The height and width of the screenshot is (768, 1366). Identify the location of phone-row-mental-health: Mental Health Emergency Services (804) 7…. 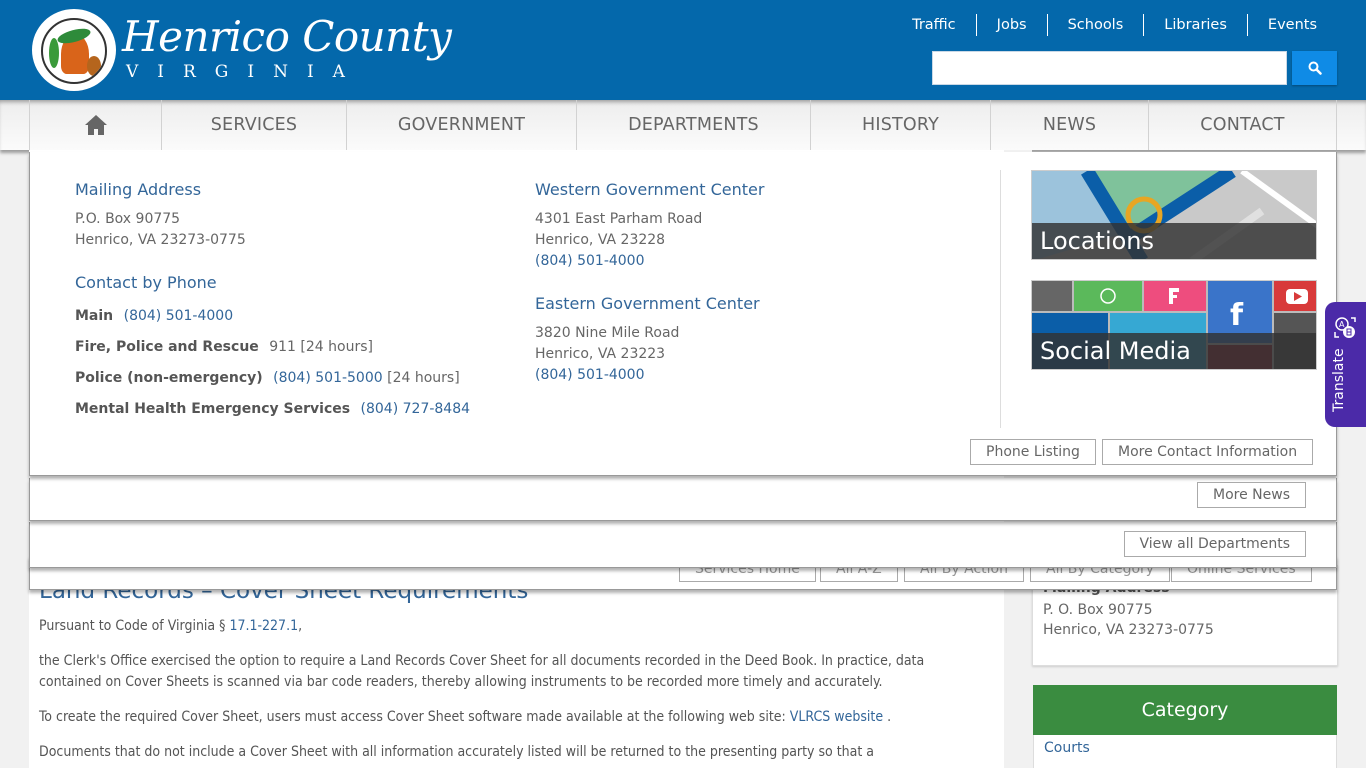
(285, 409).